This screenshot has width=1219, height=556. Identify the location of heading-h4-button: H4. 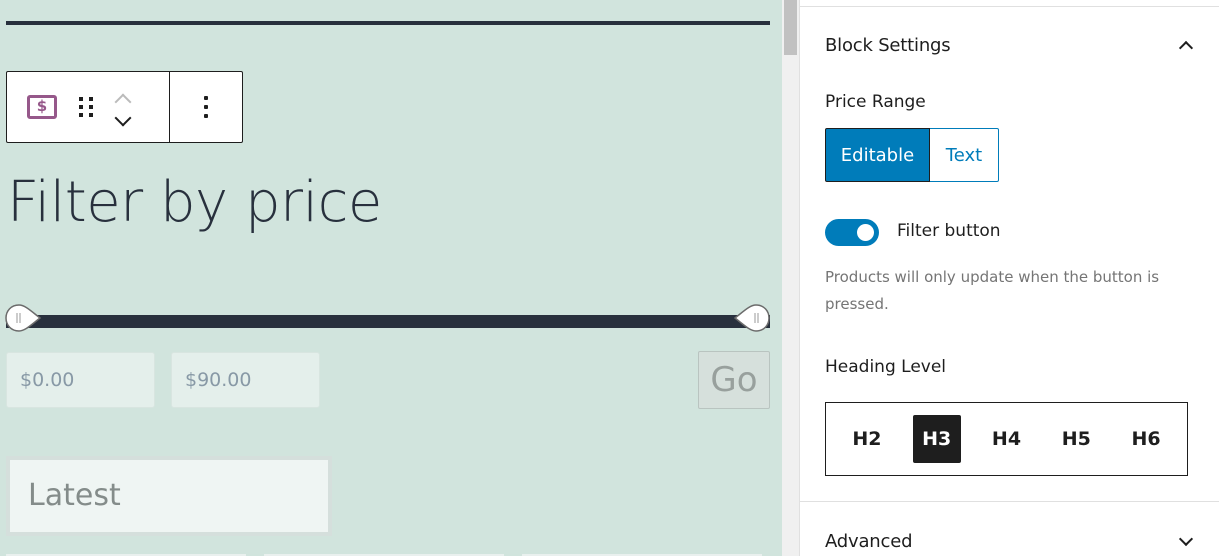
(1006, 439).